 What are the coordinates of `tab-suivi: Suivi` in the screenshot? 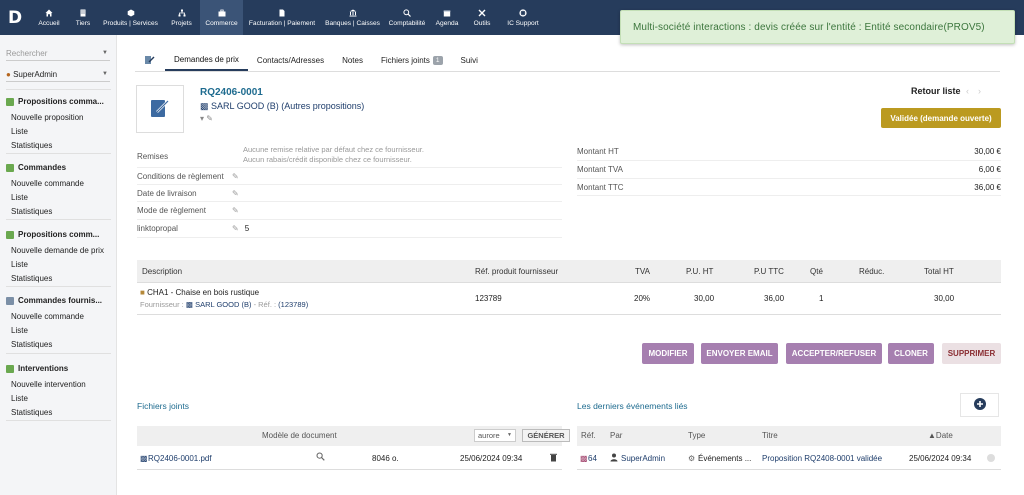 It's located at (469, 60).